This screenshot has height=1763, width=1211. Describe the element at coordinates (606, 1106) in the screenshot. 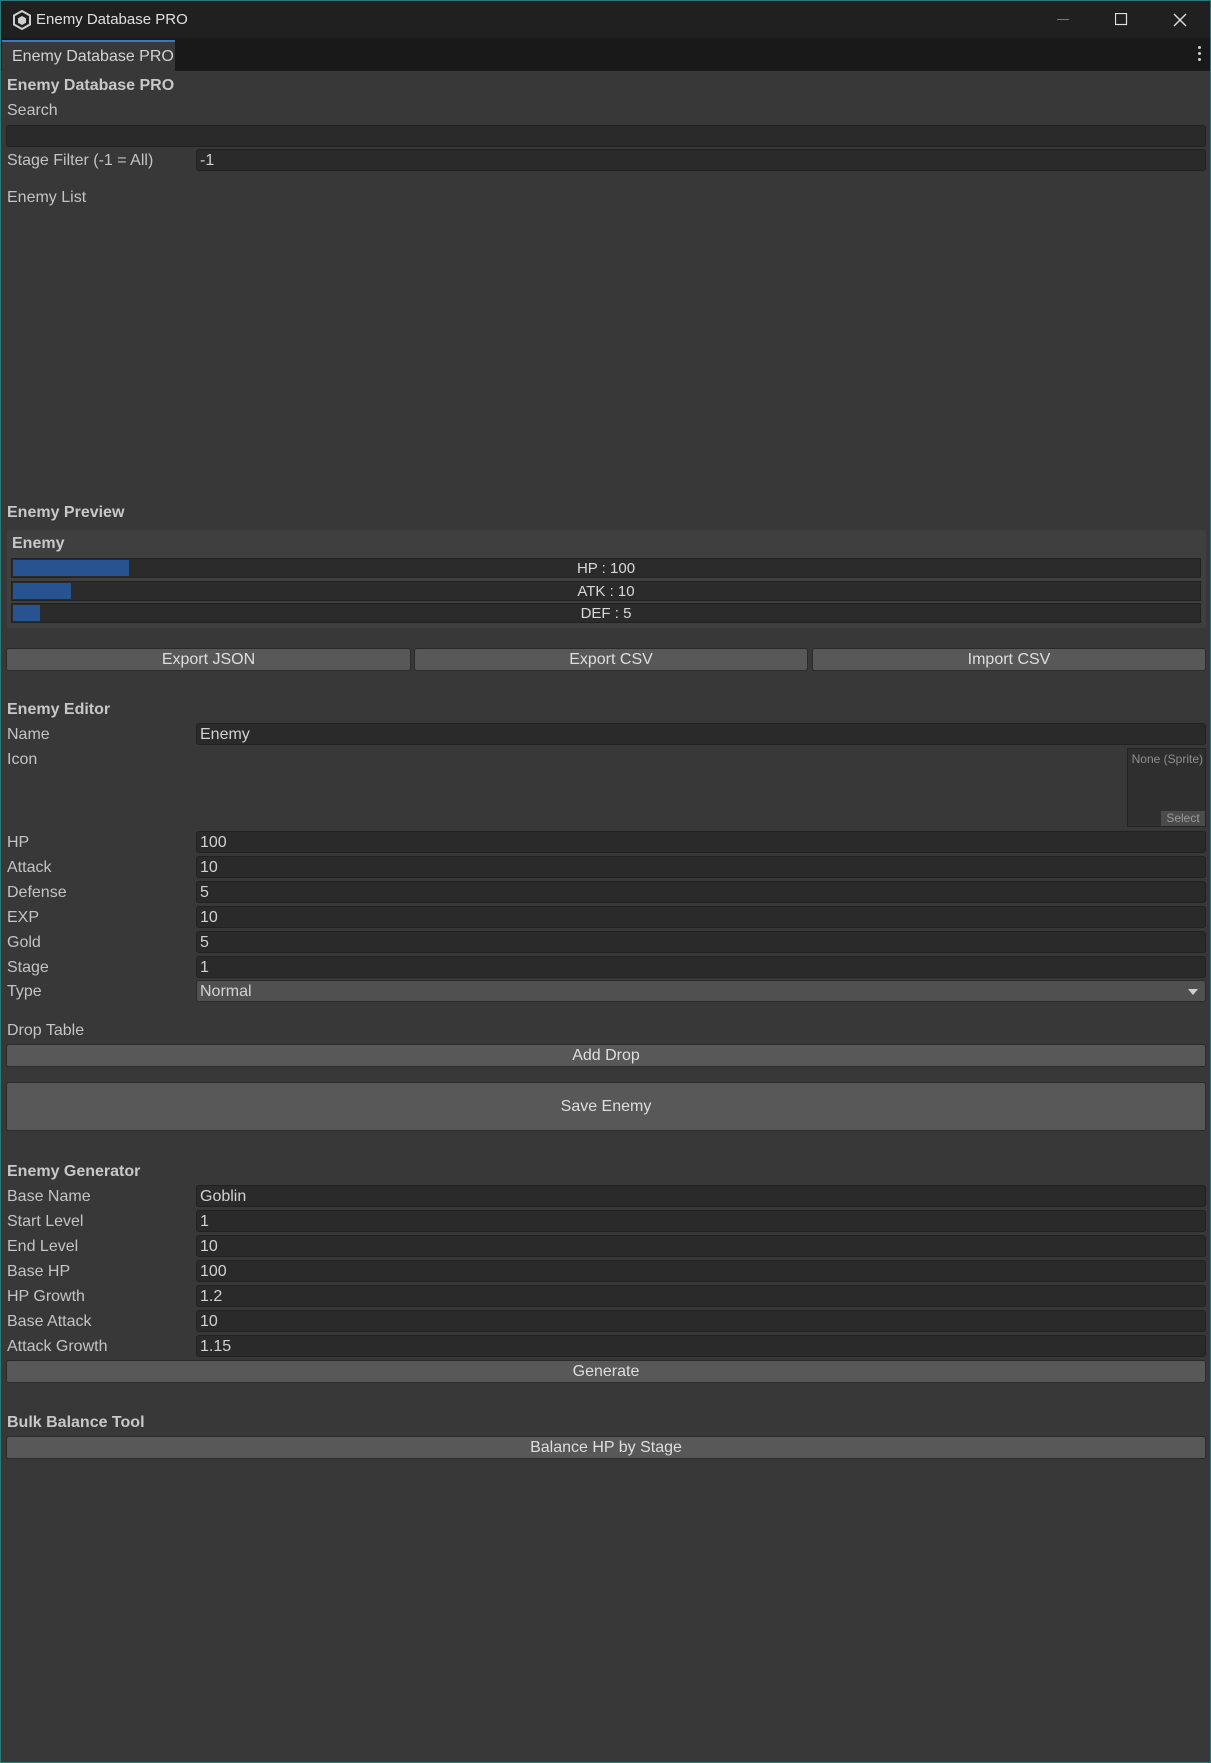

I see `save-enemy-button: Save Enemy` at that location.